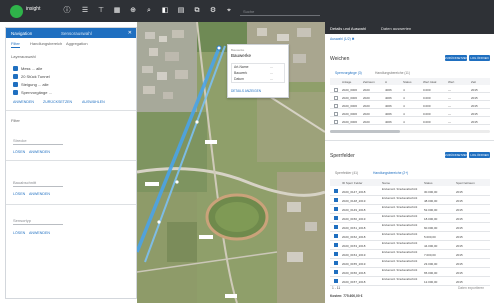  Describe the element at coordinates (348, 28) in the screenshot. I see `tab-details: Details und Auswahl` at that location.